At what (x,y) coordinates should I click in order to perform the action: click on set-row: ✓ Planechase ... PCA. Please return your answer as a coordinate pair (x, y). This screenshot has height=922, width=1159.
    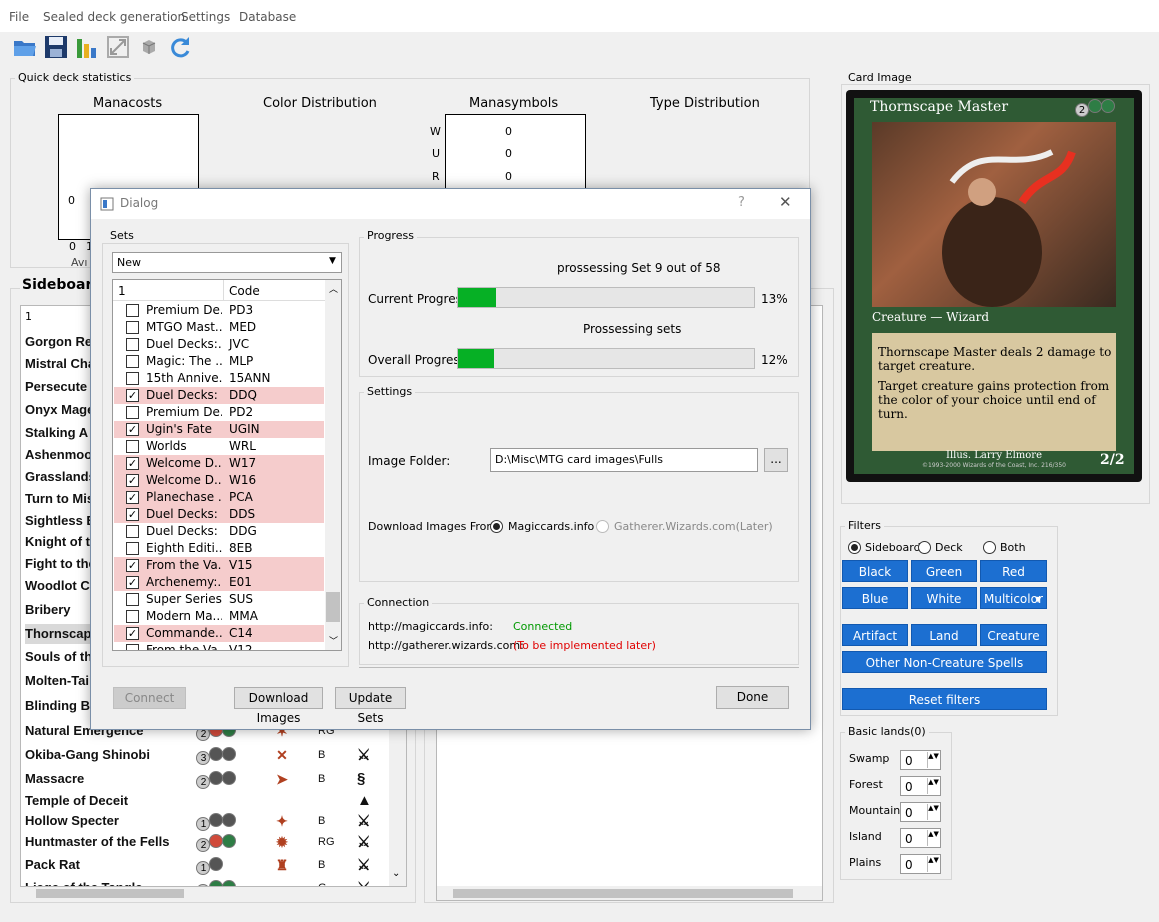
    Looking at the image, I should click on (219, 497).